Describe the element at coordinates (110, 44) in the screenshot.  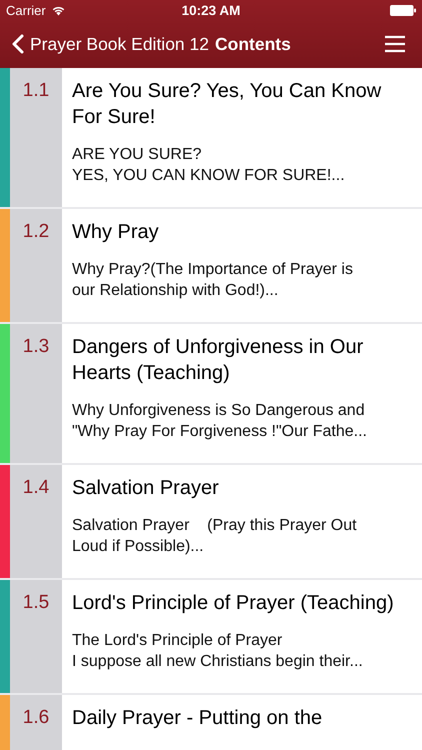
I see `back-button: Prayer Book Edition 12` at that location.